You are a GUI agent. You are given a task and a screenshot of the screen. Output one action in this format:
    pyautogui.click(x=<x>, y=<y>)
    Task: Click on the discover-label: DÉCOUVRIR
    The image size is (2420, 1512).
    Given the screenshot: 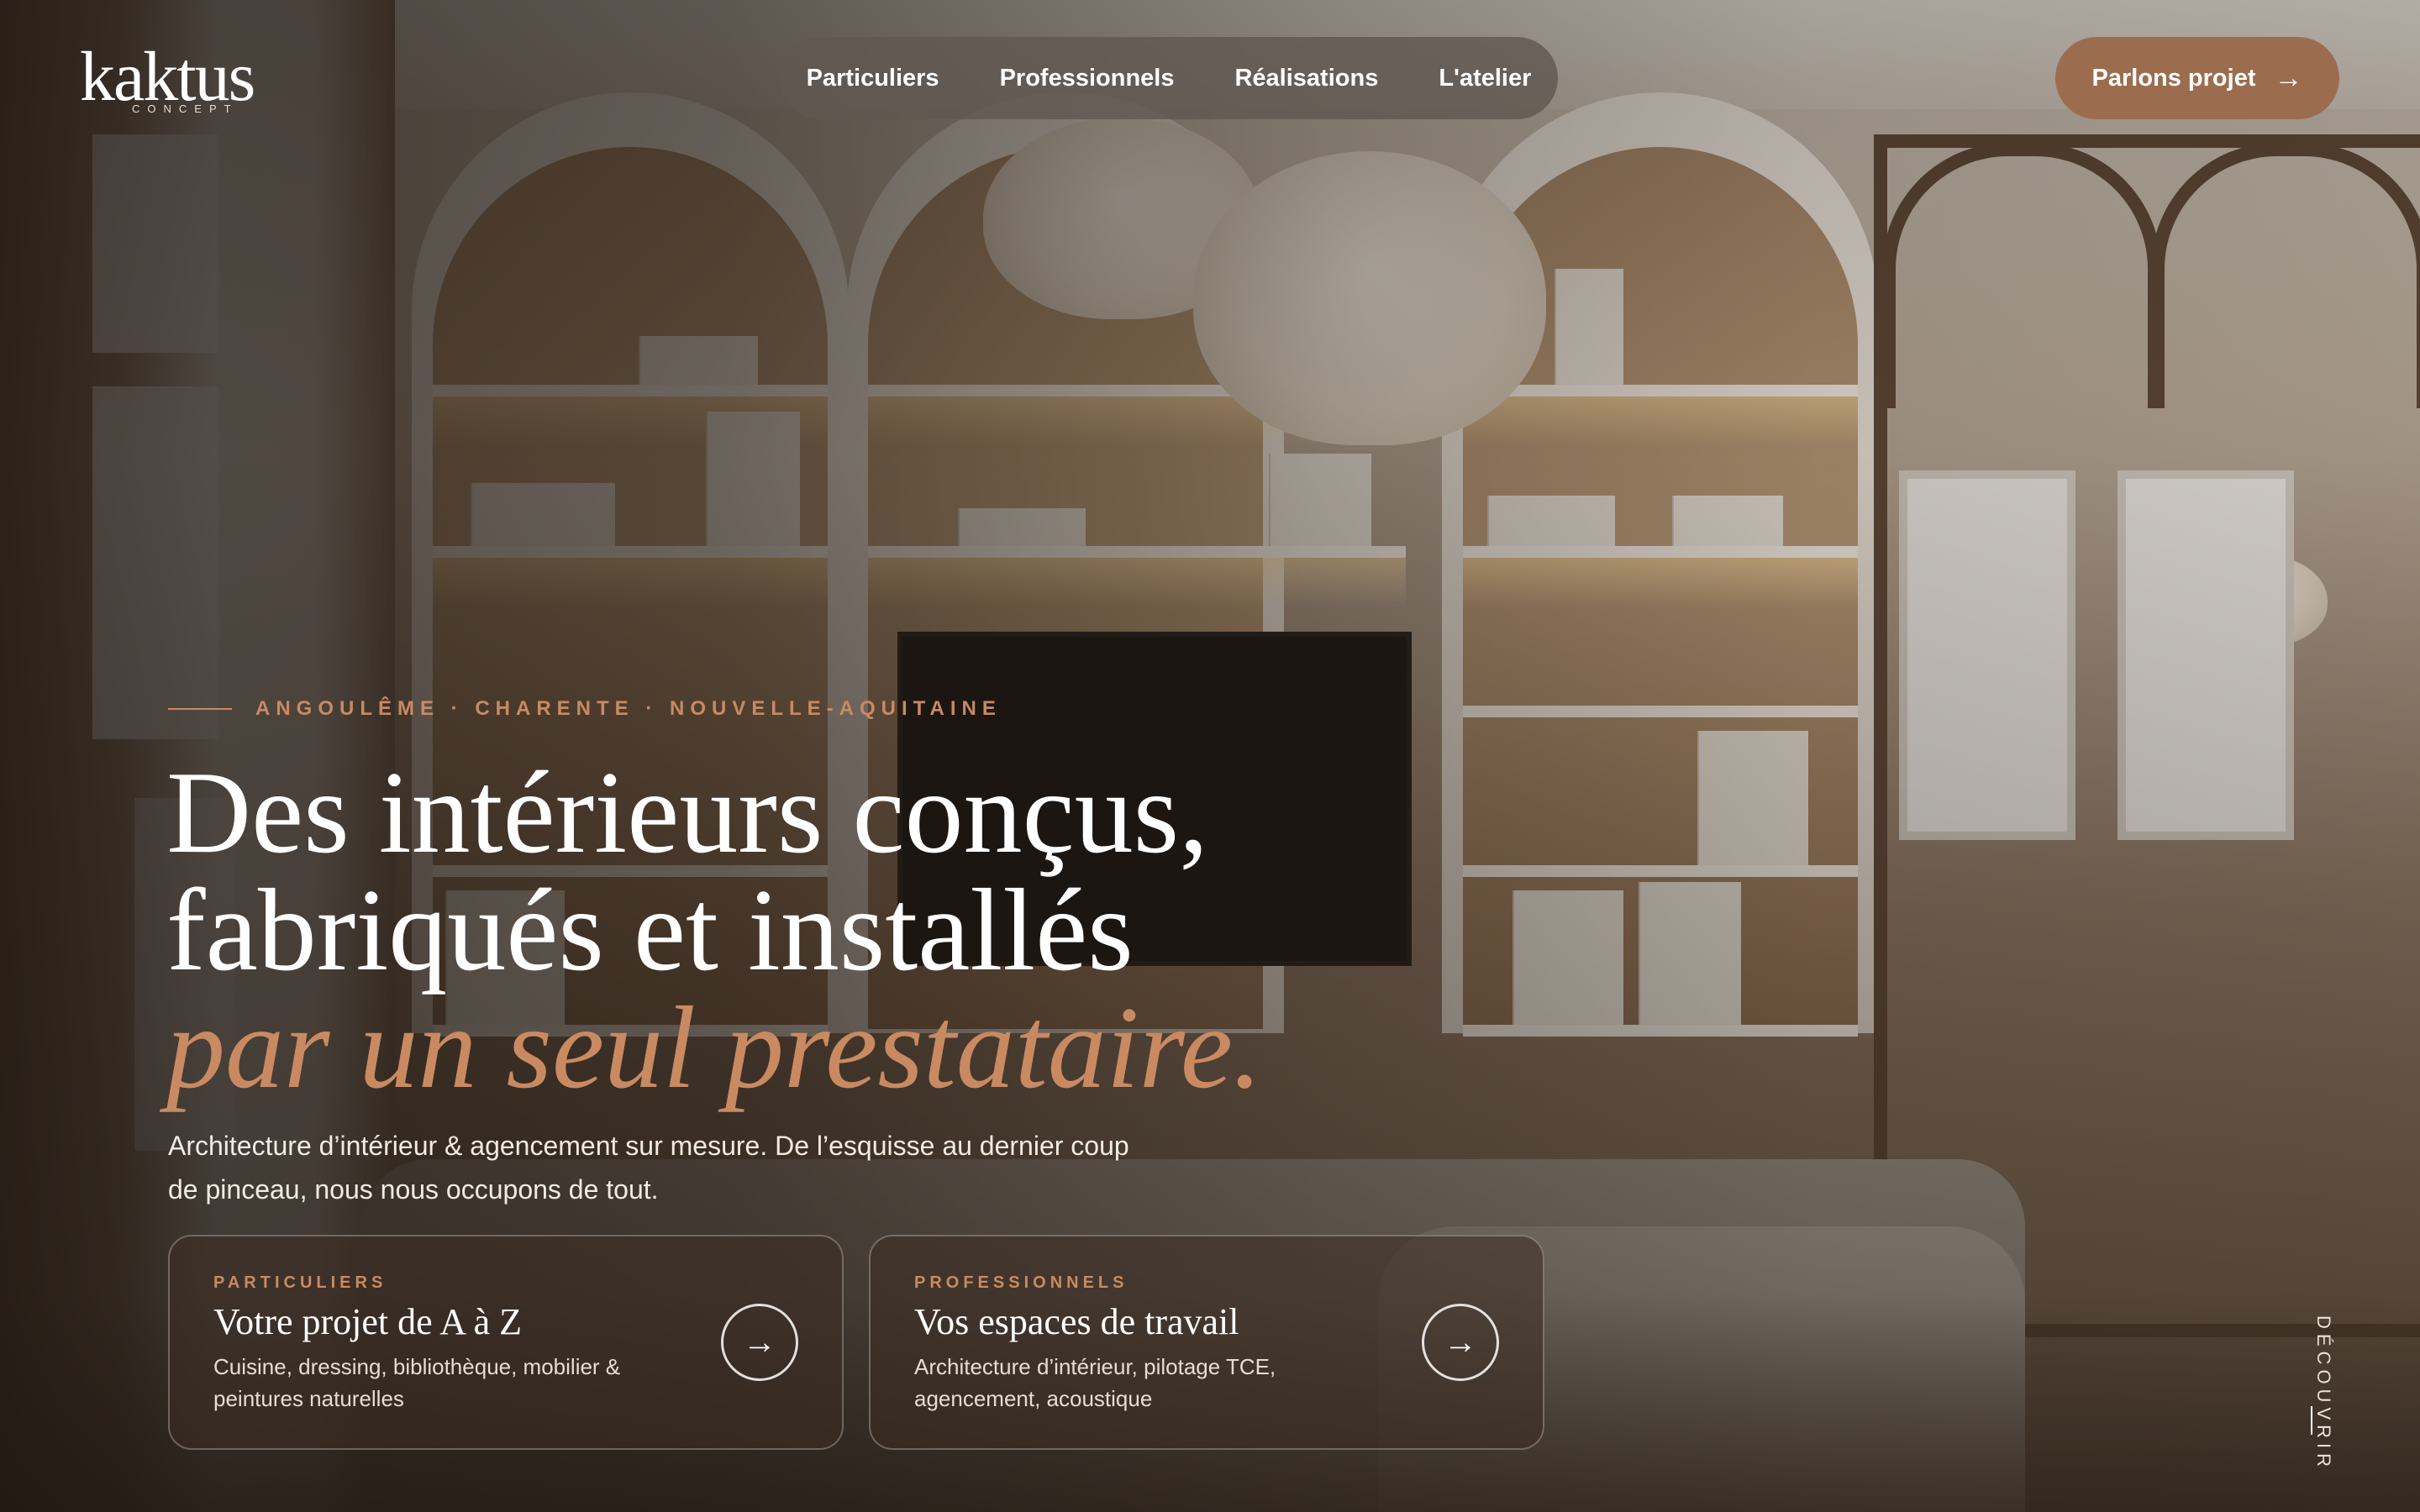 What is the action you would take?
    pyautogui.click(x=2324, y=1394)
    